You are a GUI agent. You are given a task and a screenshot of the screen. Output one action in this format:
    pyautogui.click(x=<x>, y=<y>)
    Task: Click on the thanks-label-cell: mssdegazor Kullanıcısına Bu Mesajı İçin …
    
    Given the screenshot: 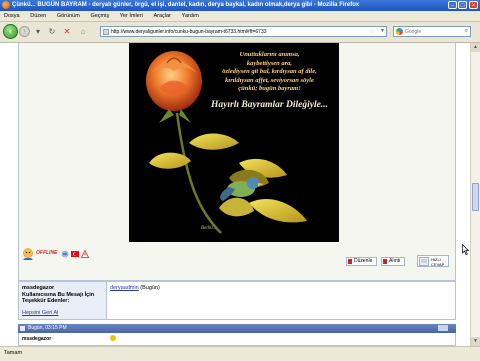 What is the action you would take?
    pyautogui.click(x=63, y=300)
    